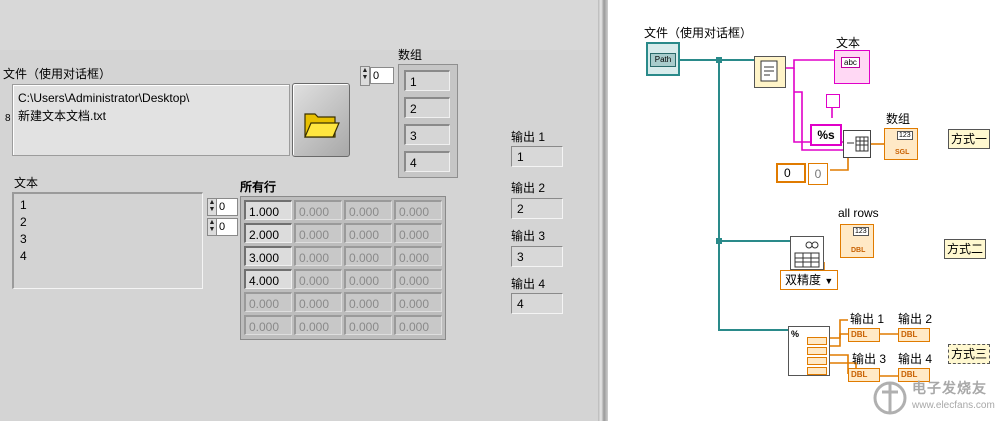 This screenshot has width=996, height=421. I want to click on spreadsheet-icon, so click(807, 254).